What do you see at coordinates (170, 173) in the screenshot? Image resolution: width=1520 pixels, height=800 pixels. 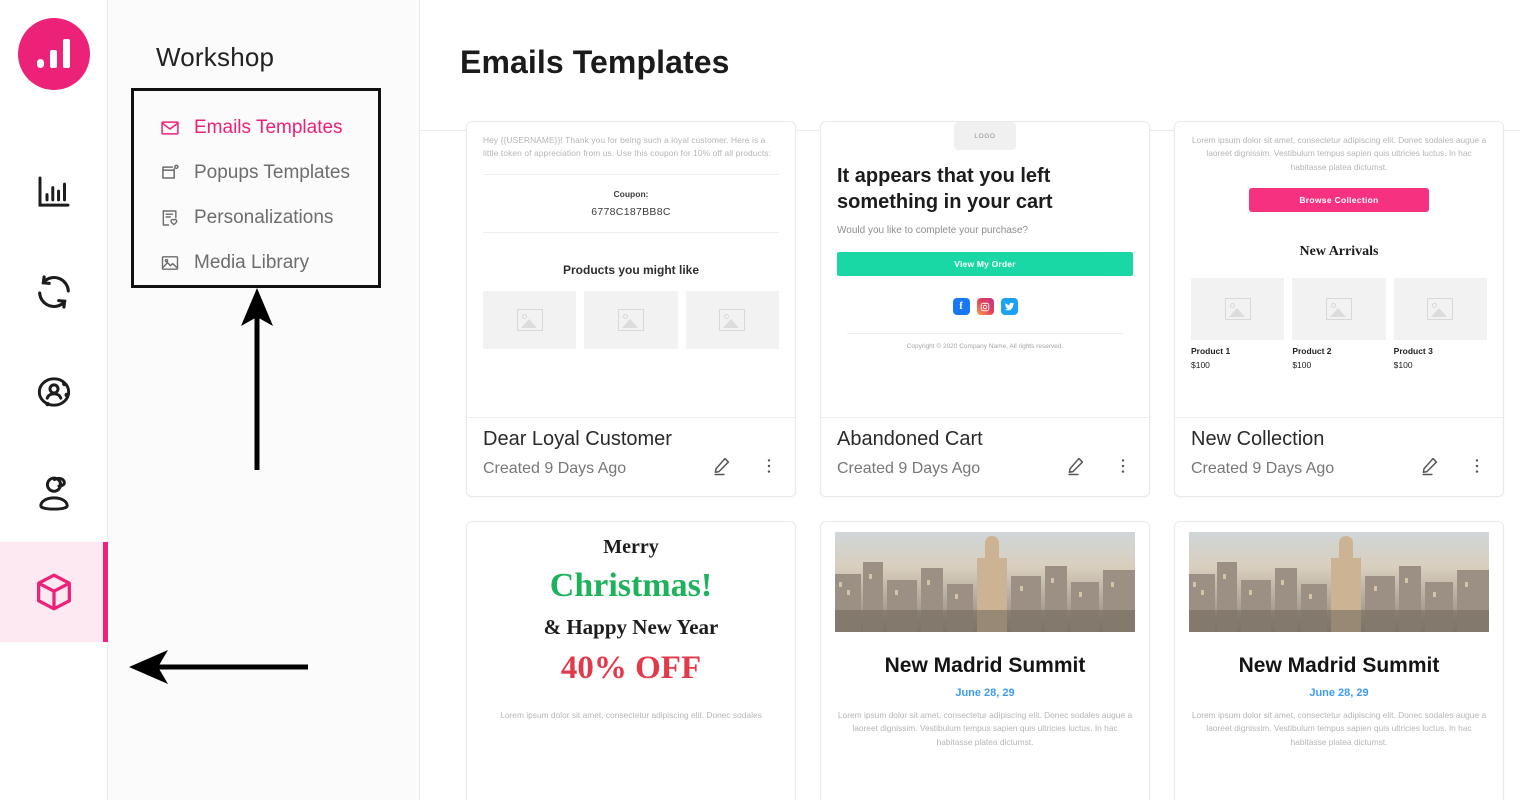 I see `popup-window-icon` at bounding box center [170, 173].